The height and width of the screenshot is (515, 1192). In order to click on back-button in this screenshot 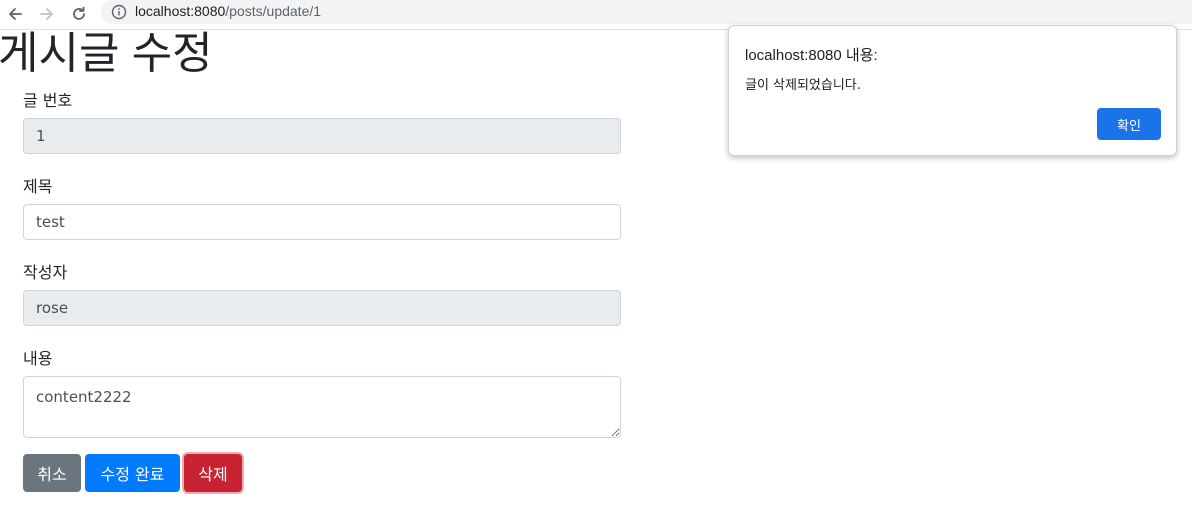, I will do `click(15, 14)`.